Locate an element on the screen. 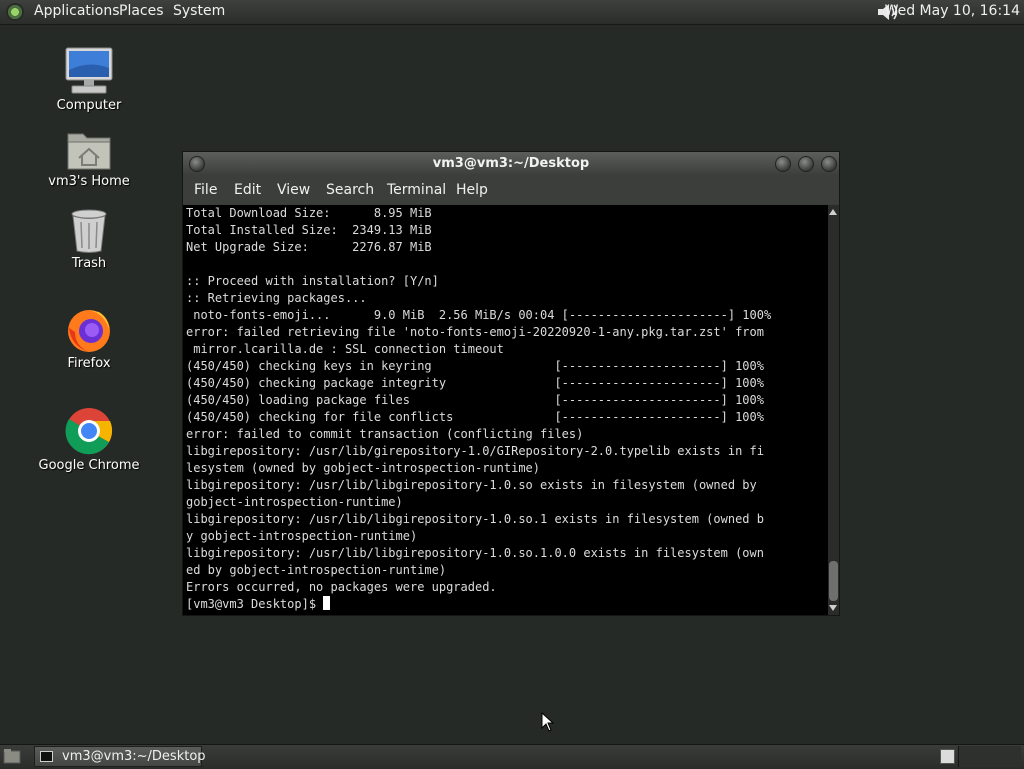 The height and width of the screenshot is (769, 1024). terminal-line: Total Installed Size: 2349.13 MiB is located at coordinates (309, 230).